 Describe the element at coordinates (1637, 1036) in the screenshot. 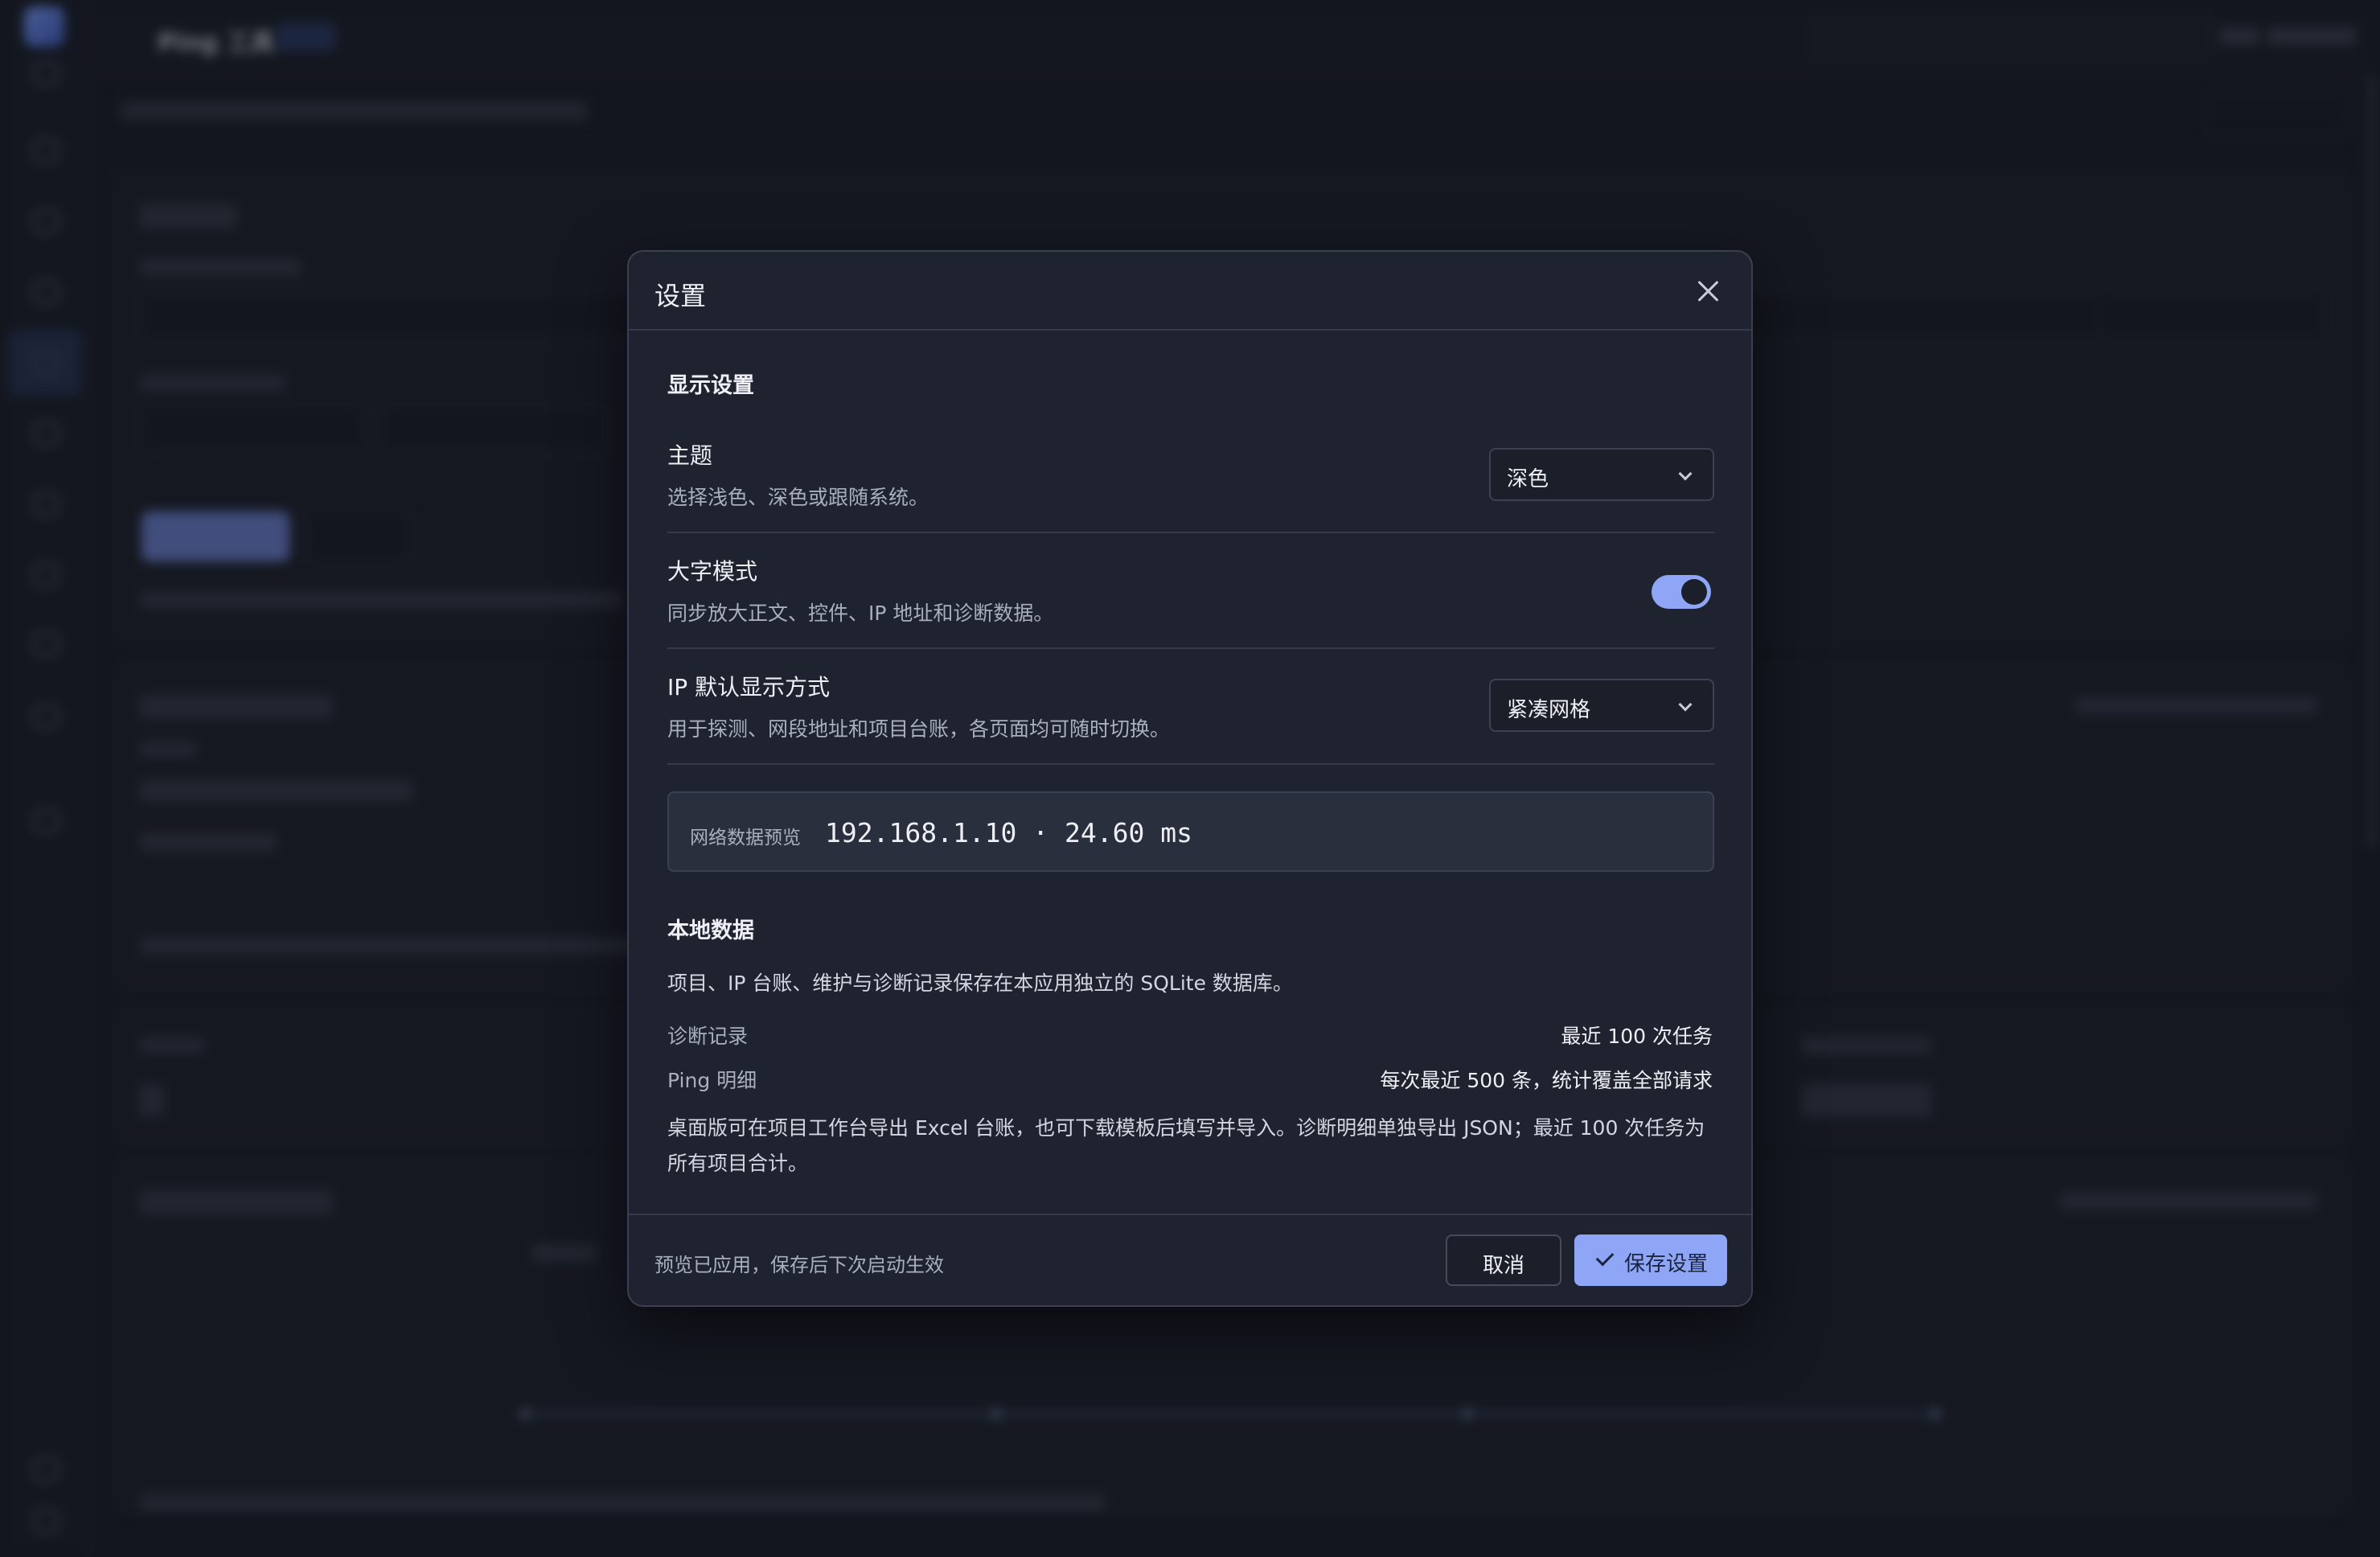

I see `diagnostic-records-value: 最近 100 次任务` at that location.